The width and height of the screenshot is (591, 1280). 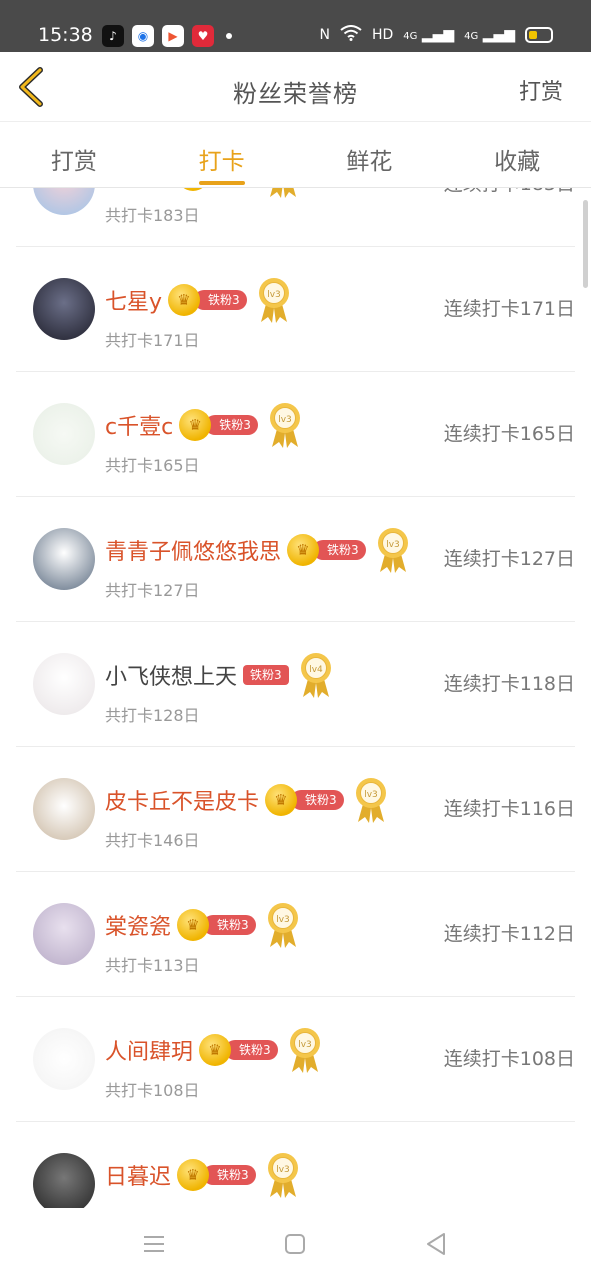 I want to click on user-name: 青青子佩悠悠我思, so click(x=193, y=550).